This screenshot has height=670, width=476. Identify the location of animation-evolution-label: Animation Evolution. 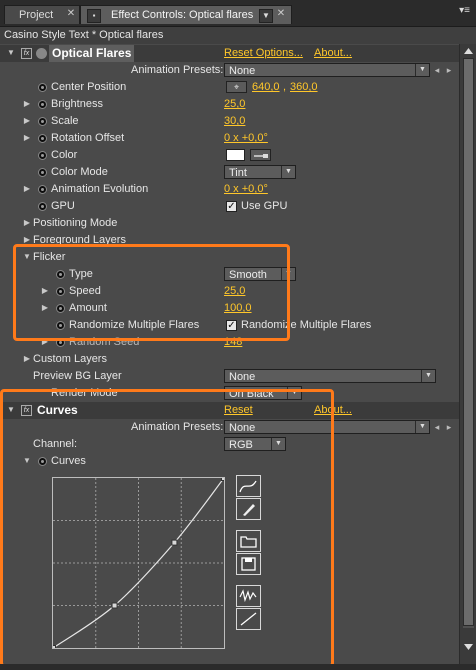
(100, 189).